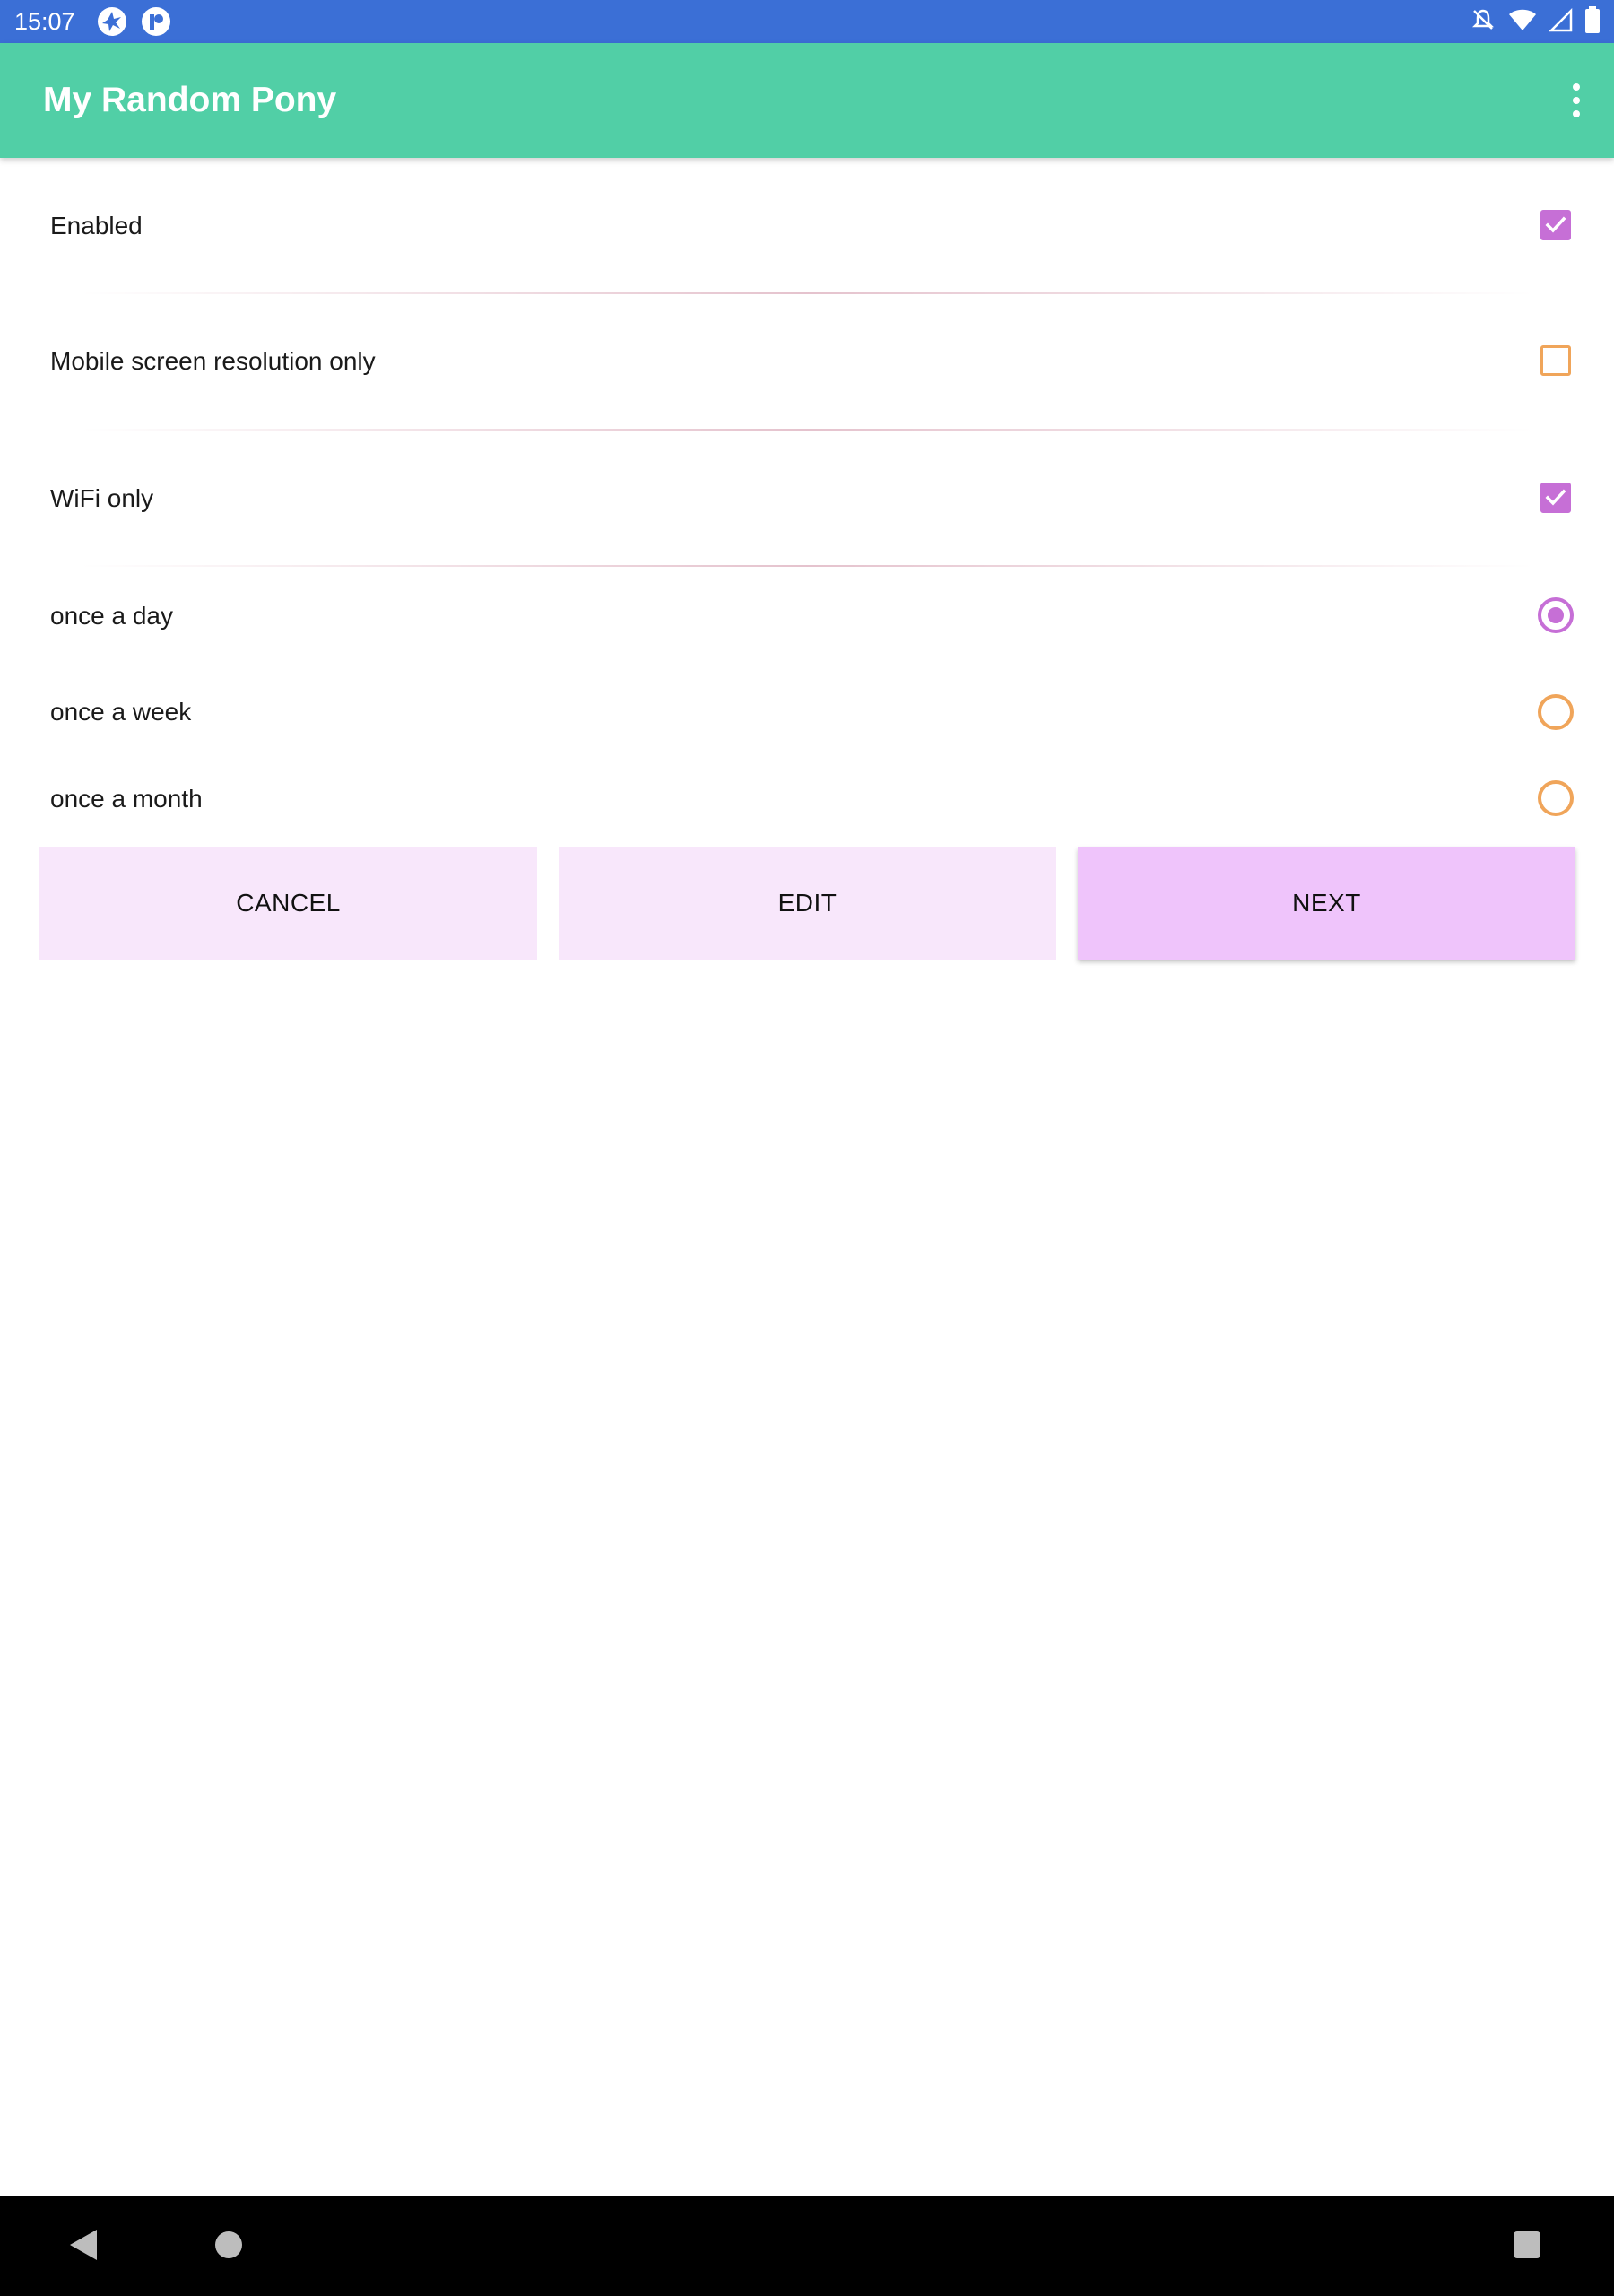 This screenshot has height=2296, width=1614. What do you see at coordinates (111, 616) in the screenshot?
I see `radio-label-once-a-day: once a day` at bounding box center [111, 616].